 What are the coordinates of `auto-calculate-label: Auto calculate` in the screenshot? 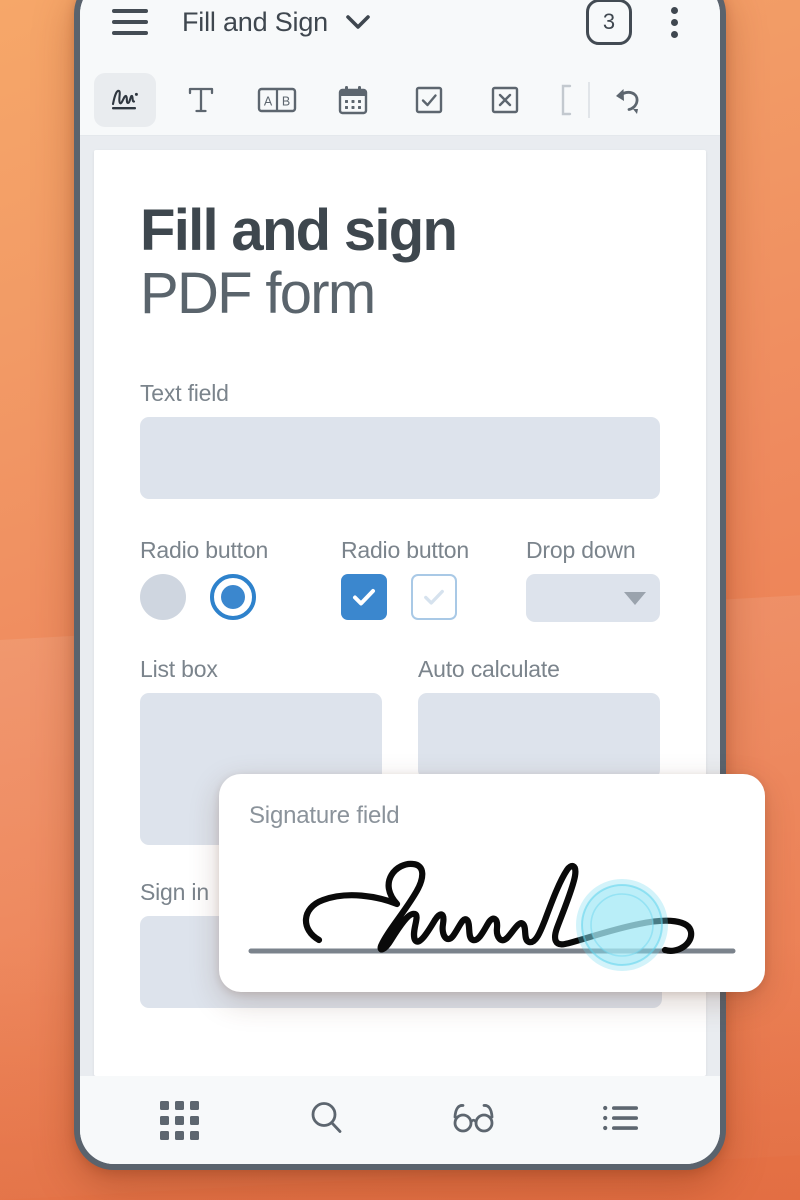 It's located at (489, 669).